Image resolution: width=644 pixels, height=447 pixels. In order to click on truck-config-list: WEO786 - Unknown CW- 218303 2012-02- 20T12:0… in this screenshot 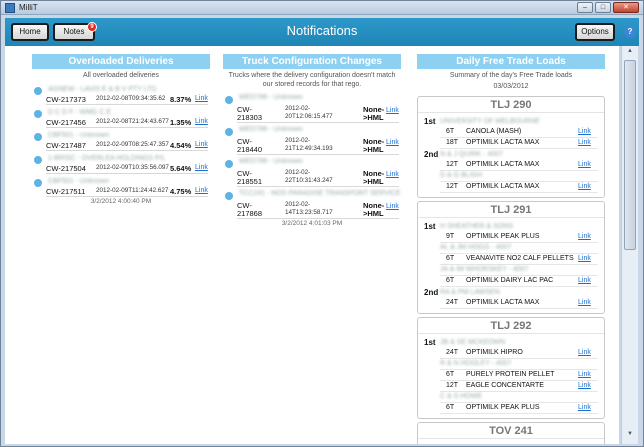, I will do `click(312, 156)`.